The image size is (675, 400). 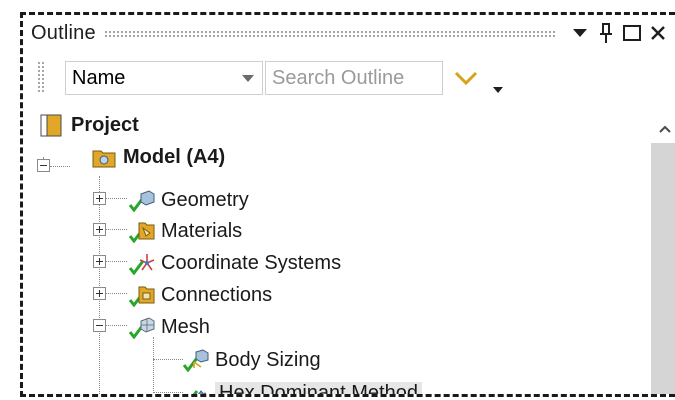 What do you see at coordinates (354, 78) in the screenshot?
I see `search-outline-input` at bounding box center [354, 78].